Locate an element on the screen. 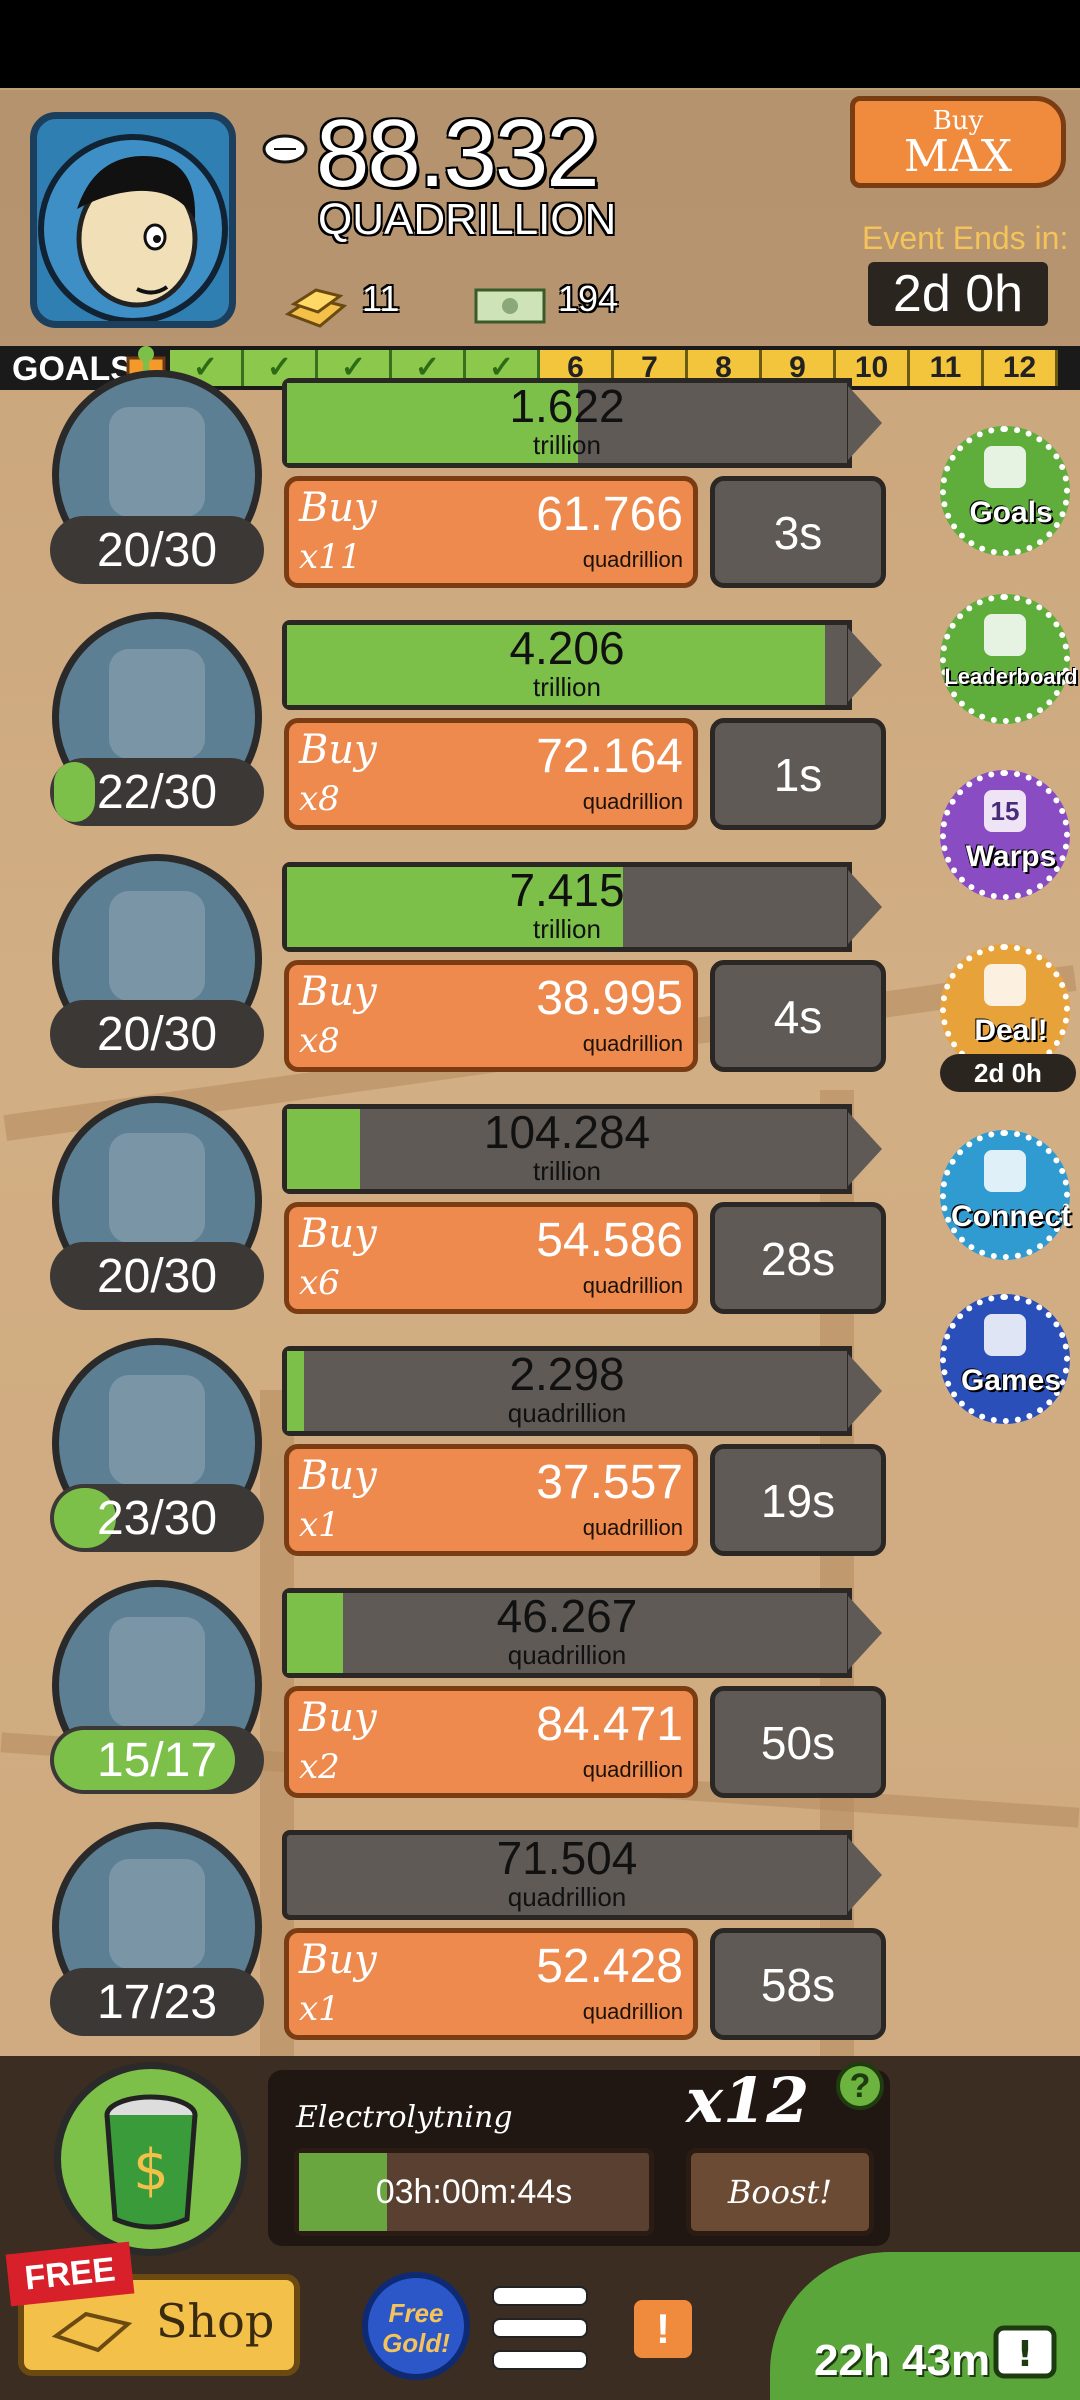  item-progress-bar: 104.284 trillion is located at coordinates (586, 1149).